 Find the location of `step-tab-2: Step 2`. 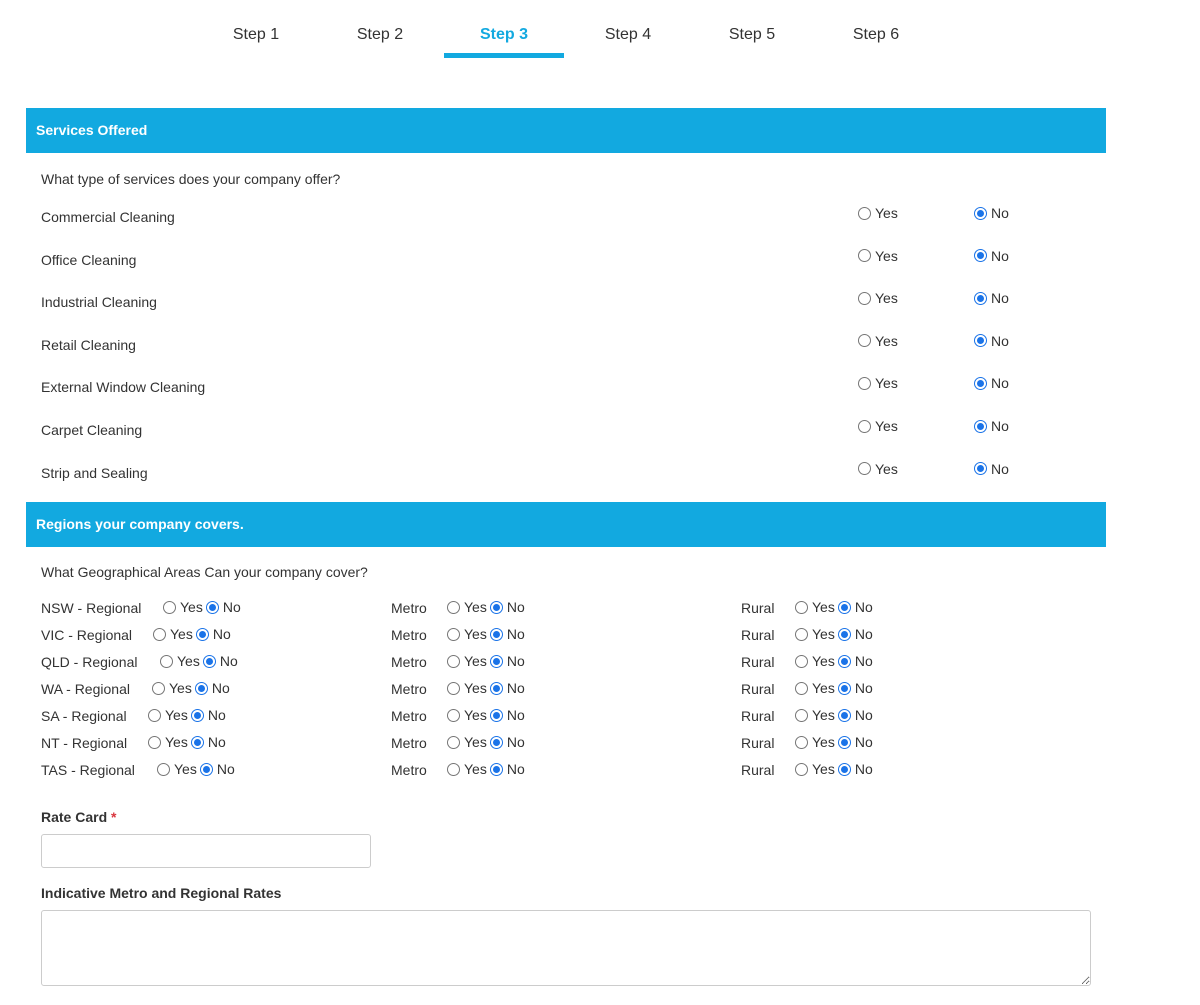

step-tab-2: Step 2 is located at coordinates (380, 38).